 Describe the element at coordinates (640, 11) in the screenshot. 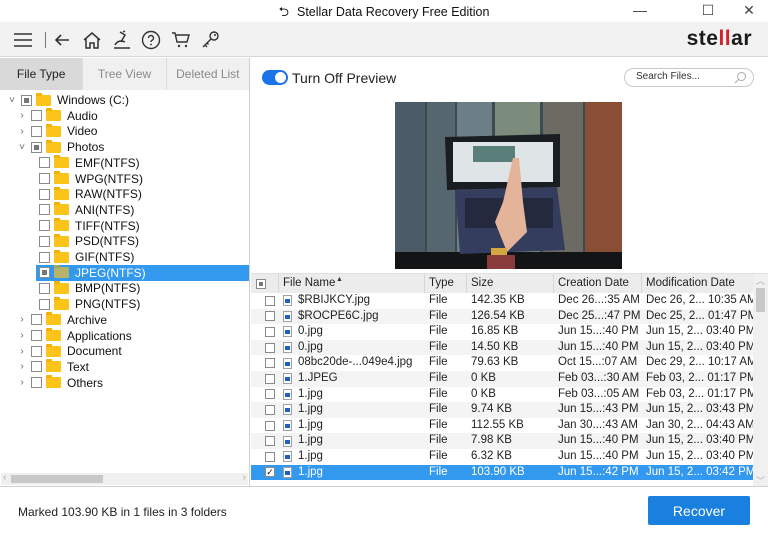

I see `minimize-button: —` at that location.